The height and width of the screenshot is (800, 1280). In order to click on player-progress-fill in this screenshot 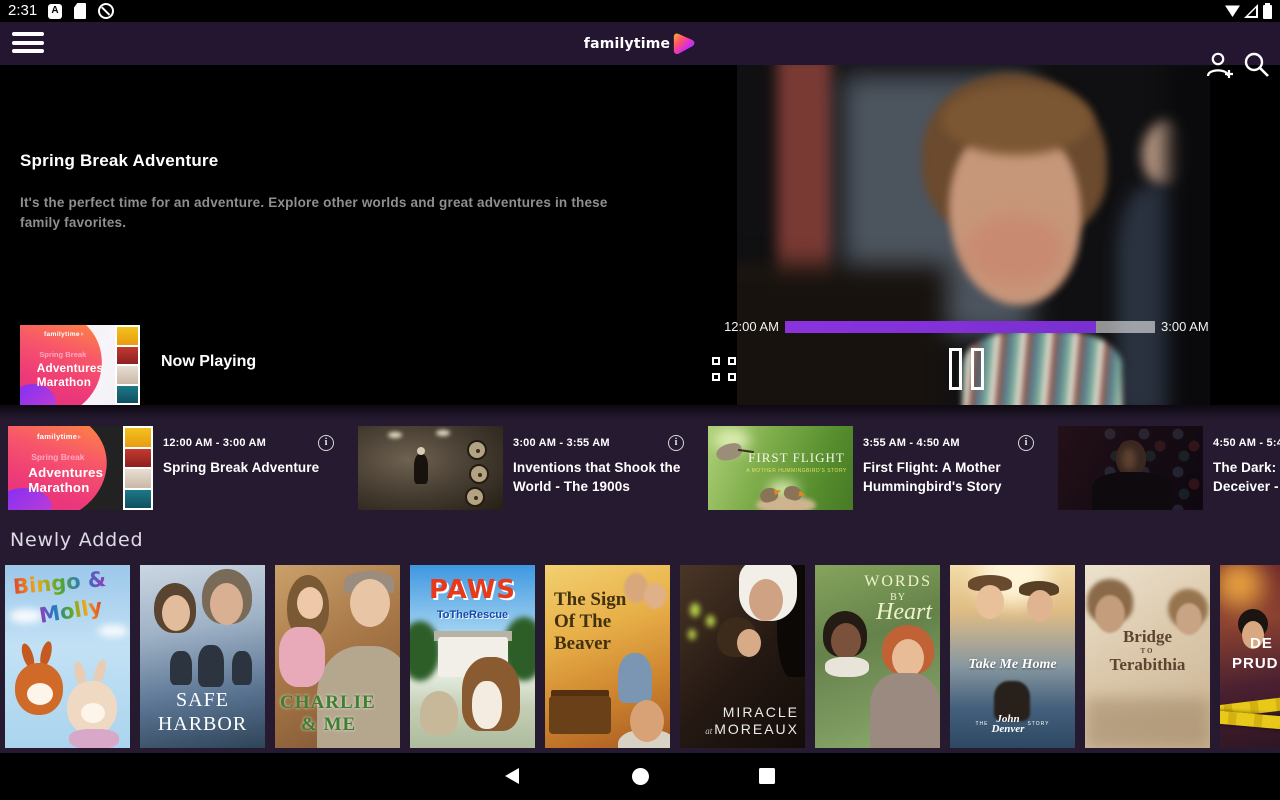, I will do `click(940, 327)`.